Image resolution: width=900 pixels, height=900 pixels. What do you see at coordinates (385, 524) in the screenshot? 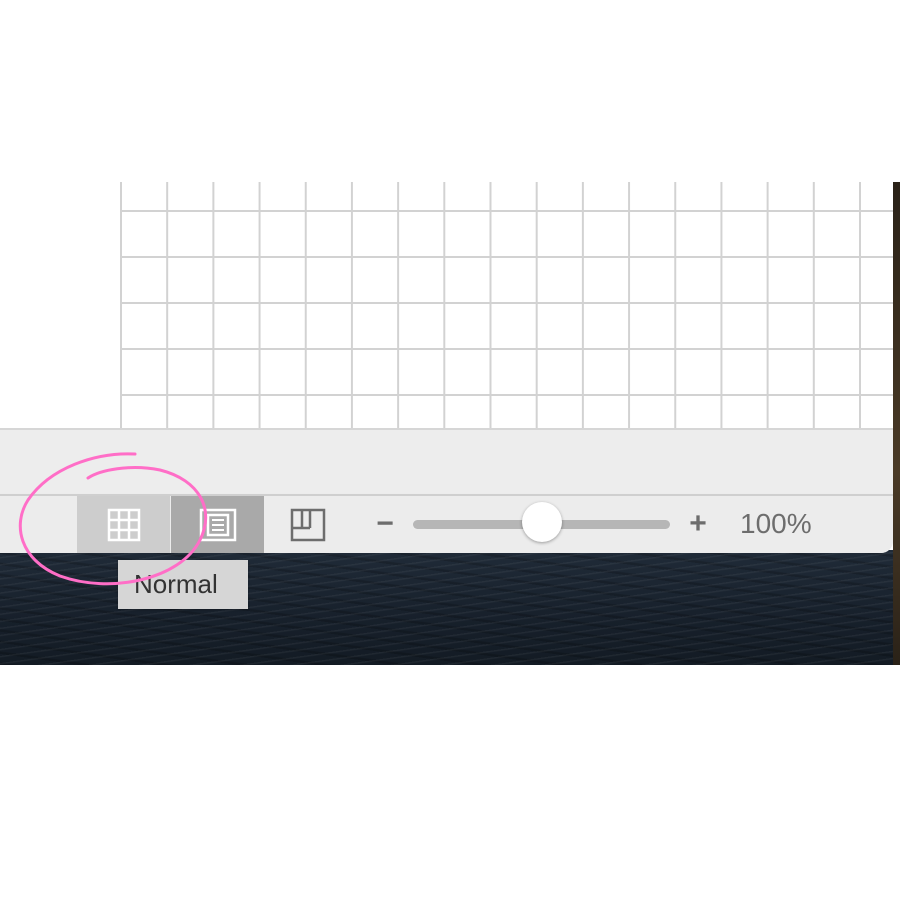
I see `zoom-out-button: −` at bounding box center [385, 524].